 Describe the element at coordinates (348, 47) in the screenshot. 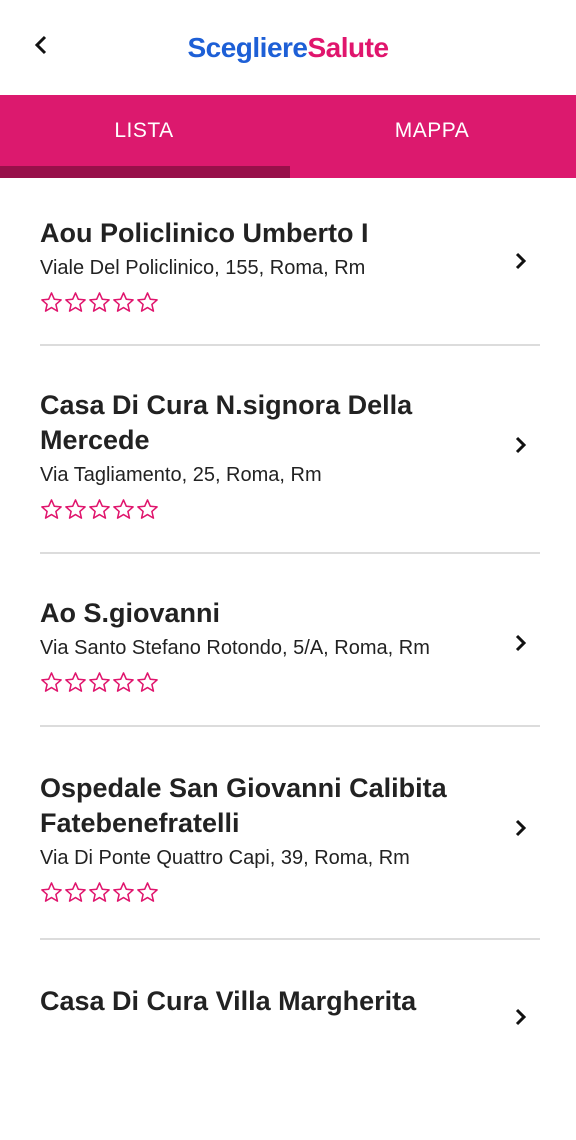

I see `logo-text-part2: Salute` at that location.